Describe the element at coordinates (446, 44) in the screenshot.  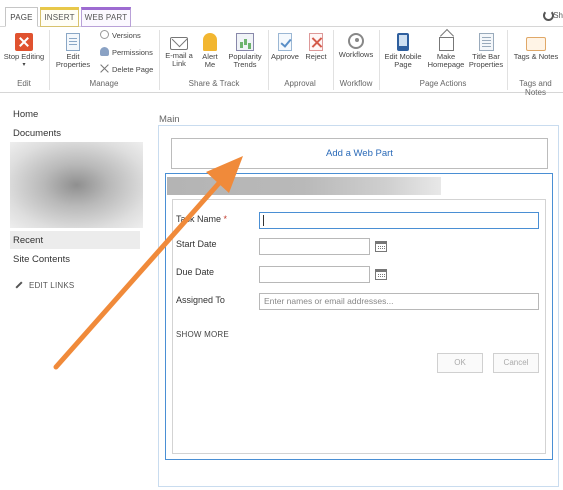
I see `home-icon` at that location.